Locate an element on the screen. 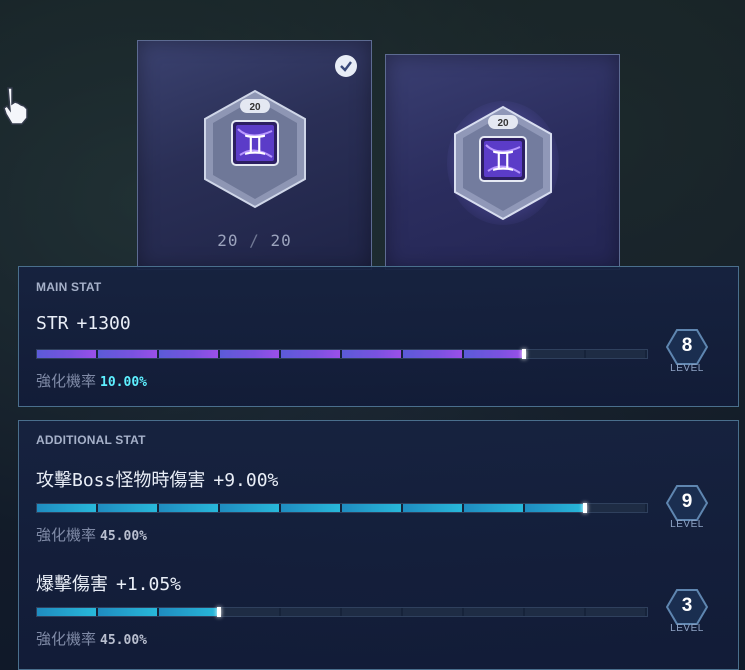 The height and width of the screenshot is (670, 745). additional-stat-value: +9.00% is located at coordinates (246, 480).